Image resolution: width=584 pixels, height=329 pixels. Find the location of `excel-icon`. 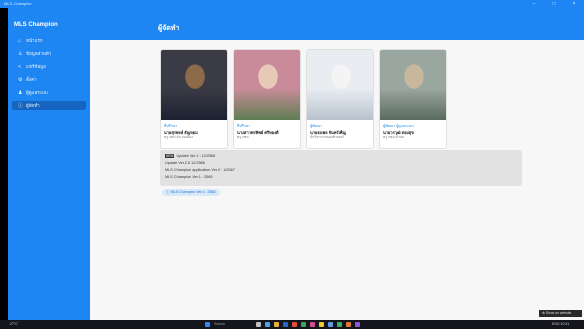

excel-icon is located at coordinates (303, 324).